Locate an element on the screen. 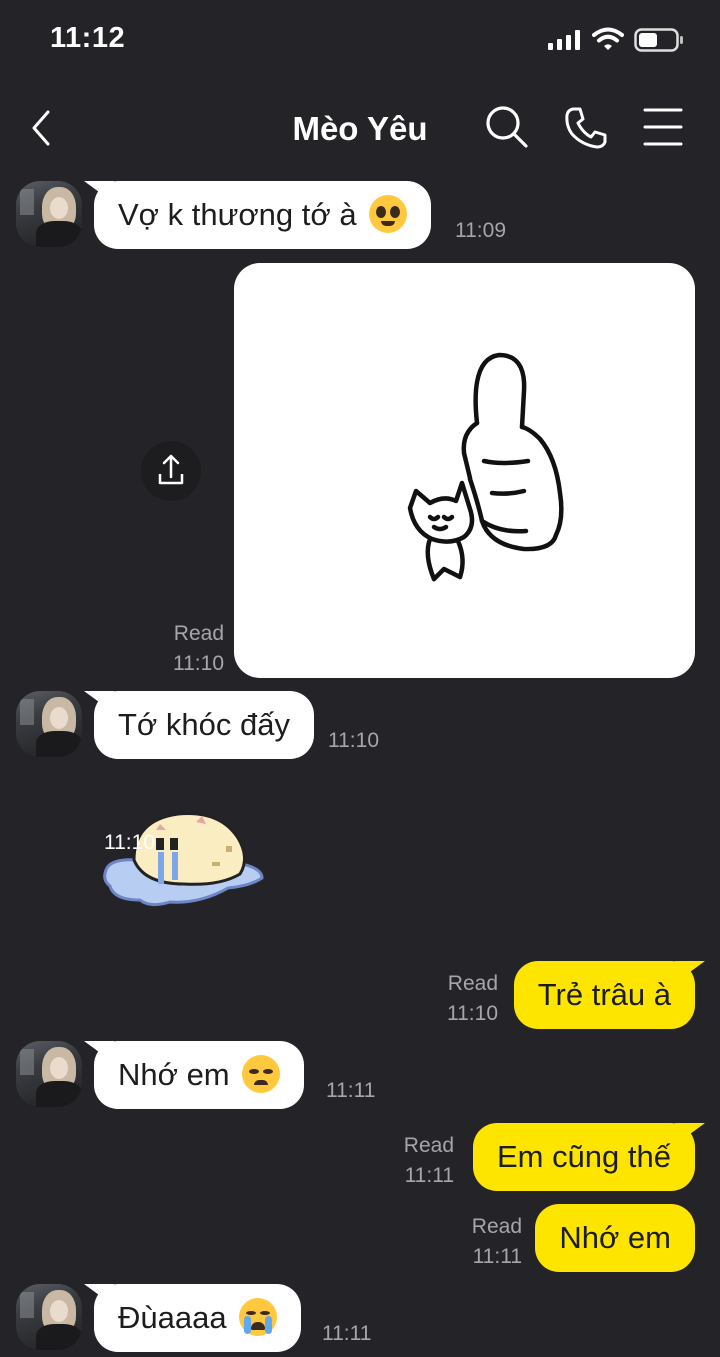 The width and height of the screenshot is (720, 1357). cellular-signal-icon is located at coordinates (564, 40).